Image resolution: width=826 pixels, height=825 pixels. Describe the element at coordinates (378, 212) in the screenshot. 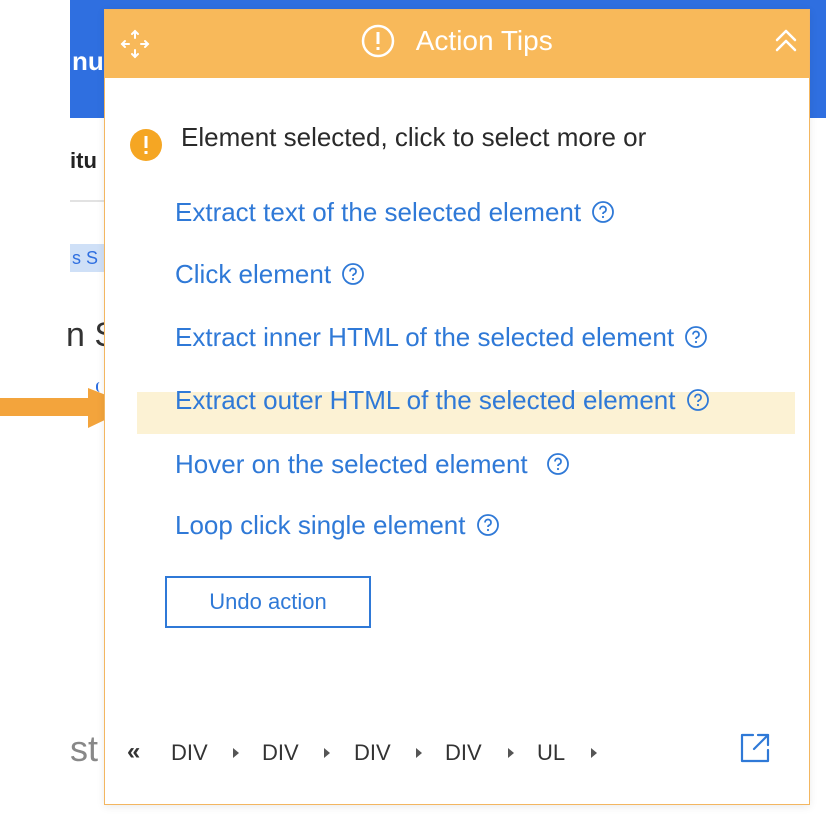

I see `action-label: Extract text of the selected element` at that location.